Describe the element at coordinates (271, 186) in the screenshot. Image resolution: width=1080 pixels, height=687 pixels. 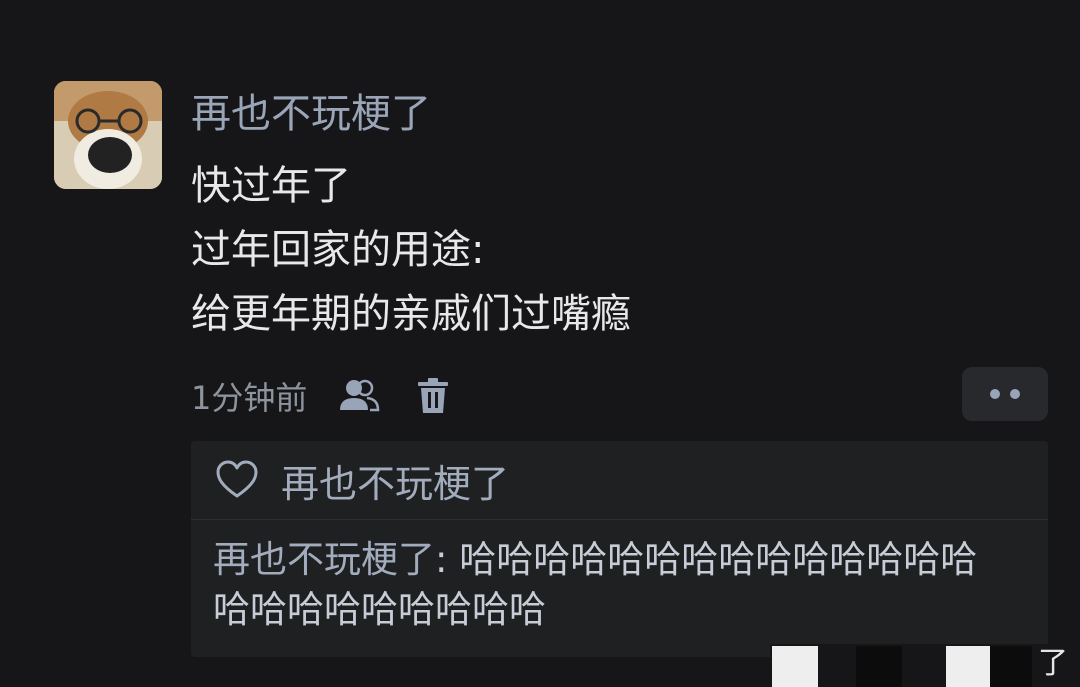
I see `comment-line: 快过年了` at that location.